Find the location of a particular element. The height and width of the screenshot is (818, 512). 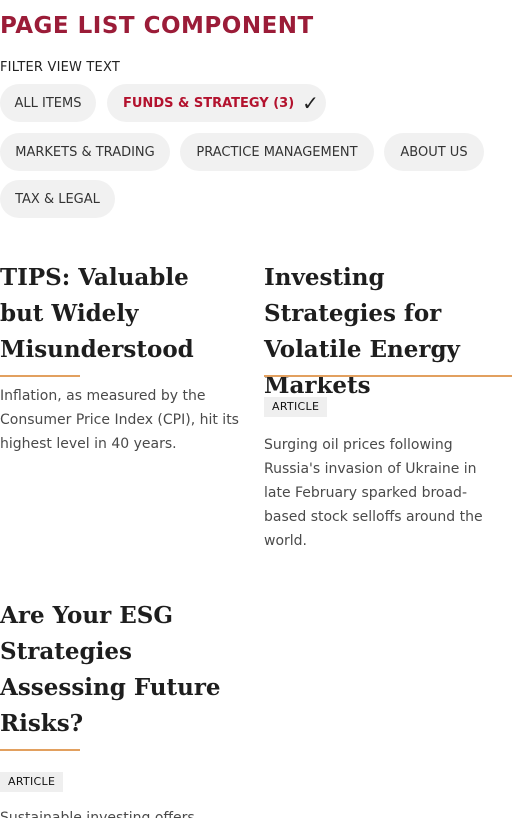

filter-chip-label: TAX & LEGAL is located at coordinates (57, 199).